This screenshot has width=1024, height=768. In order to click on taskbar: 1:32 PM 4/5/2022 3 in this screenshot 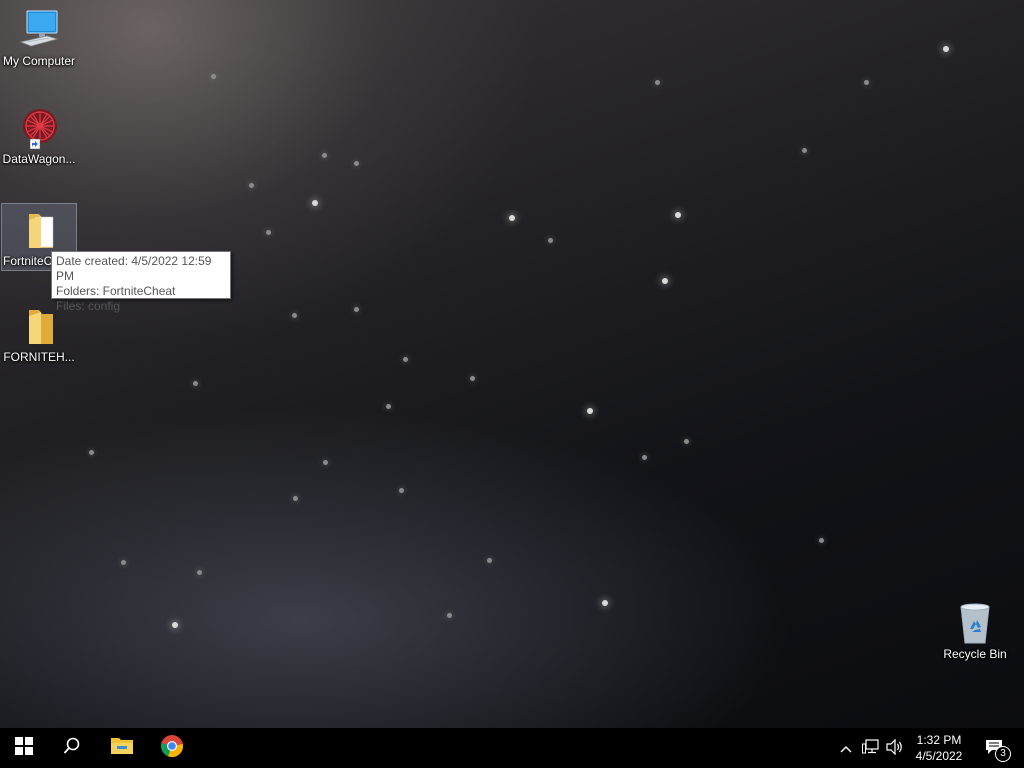, I will do `click(512, 748)`.